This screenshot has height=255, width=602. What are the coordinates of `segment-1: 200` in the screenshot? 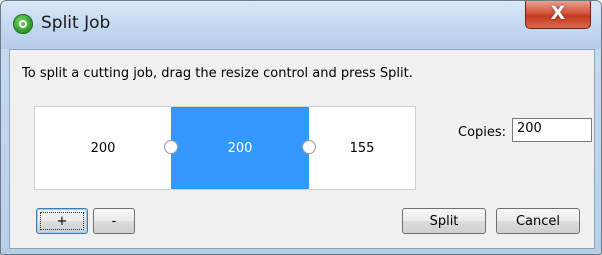 It's located at (103, 148).